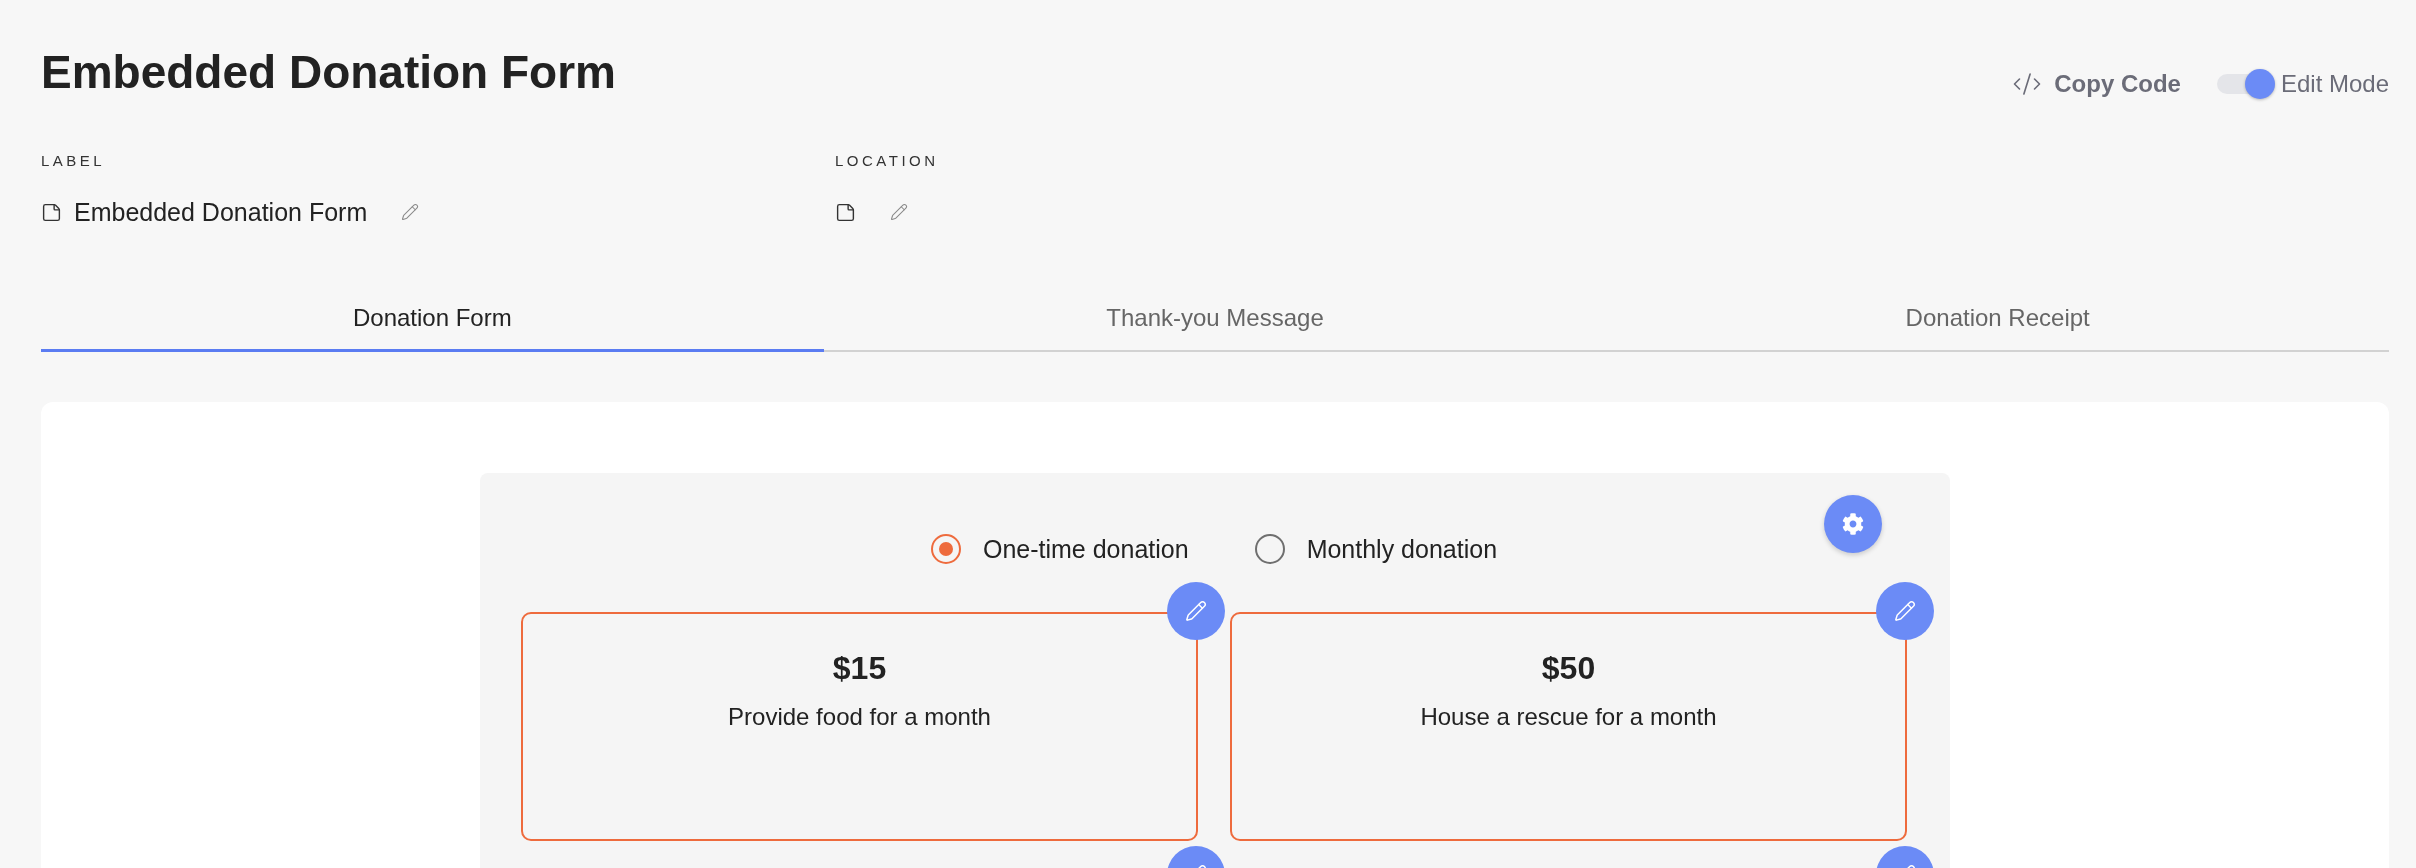 This screenshot has width=2416, height=868. Describe the element at coordinates (1059, 549) in the screenshot. I see `radio-option: One-time donation` at that location.